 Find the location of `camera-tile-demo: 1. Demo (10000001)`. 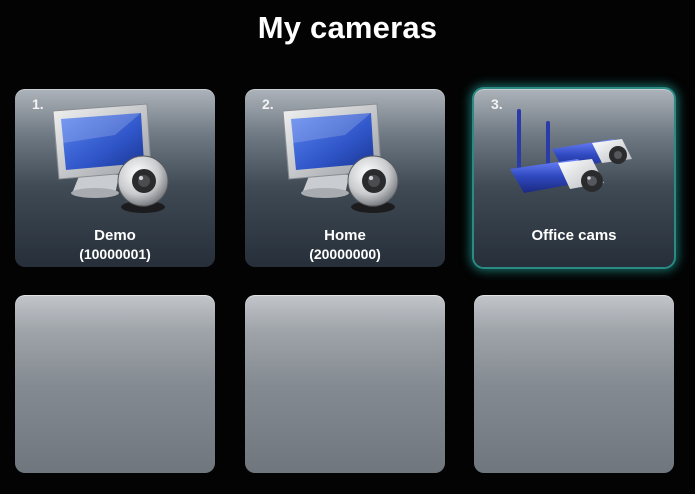

camera-tile-demo: 1. Demo (10000001) is located at coordinates (115, 178).